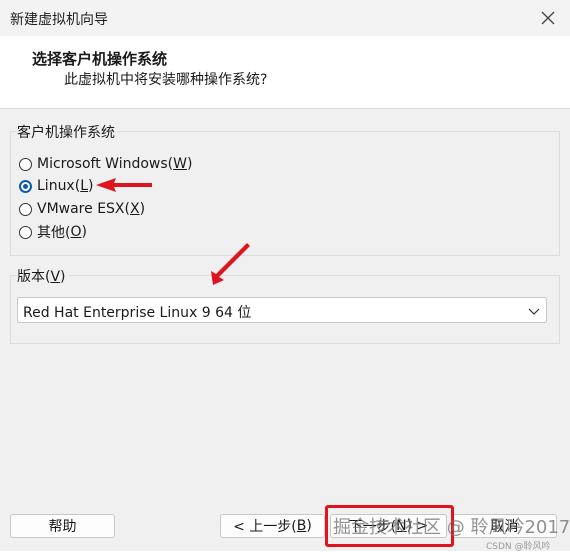 This screenshot has height=552, width=570. I want to click on radio-button-selected, so click(25, 186).